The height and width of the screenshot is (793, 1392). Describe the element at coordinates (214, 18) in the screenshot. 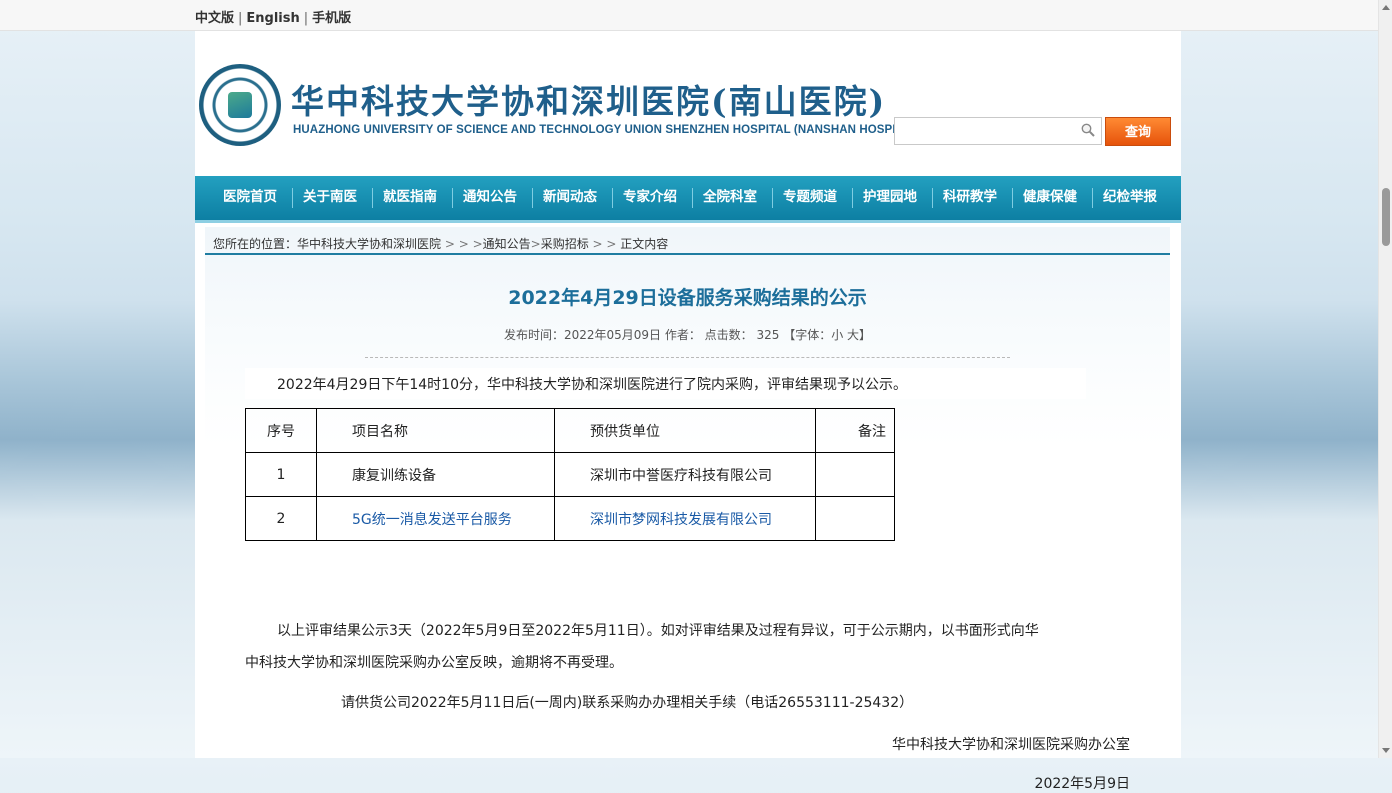

I see `chinese-version-link: 中文版` at that location.